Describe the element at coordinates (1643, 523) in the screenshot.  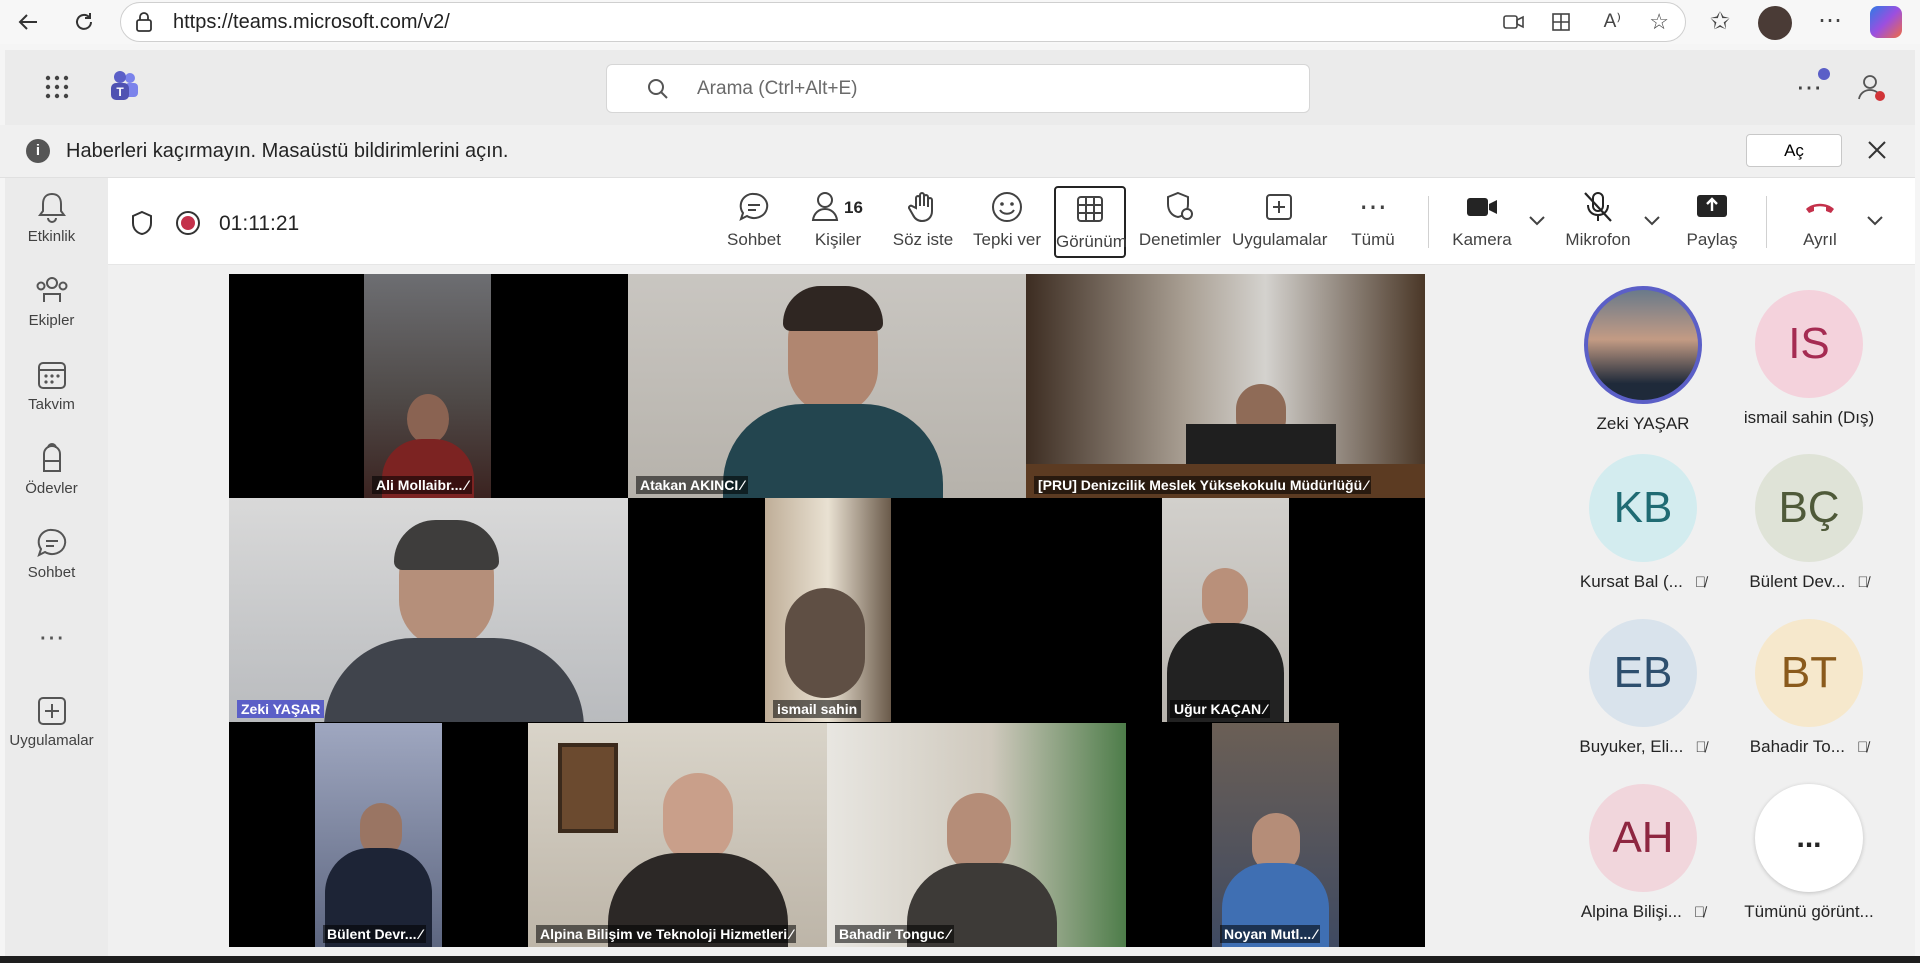
I see `roster-participant: KB Kursat Bal (... 🎙̸` at that location.